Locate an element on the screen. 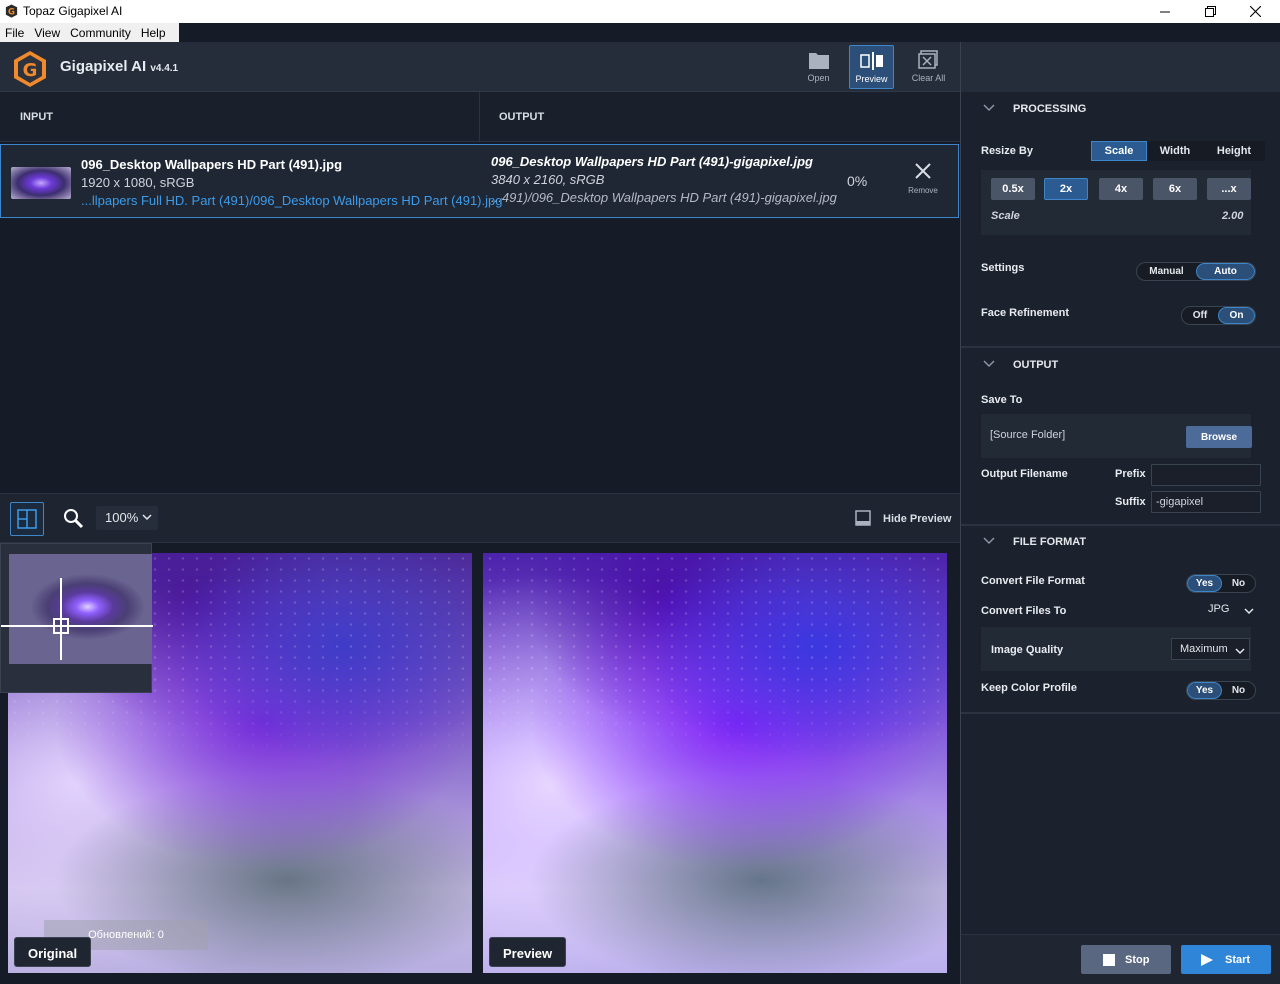 The width and height of the screenshot is (1280, 984). start-label: Start is located at coordinates (1238, 959).